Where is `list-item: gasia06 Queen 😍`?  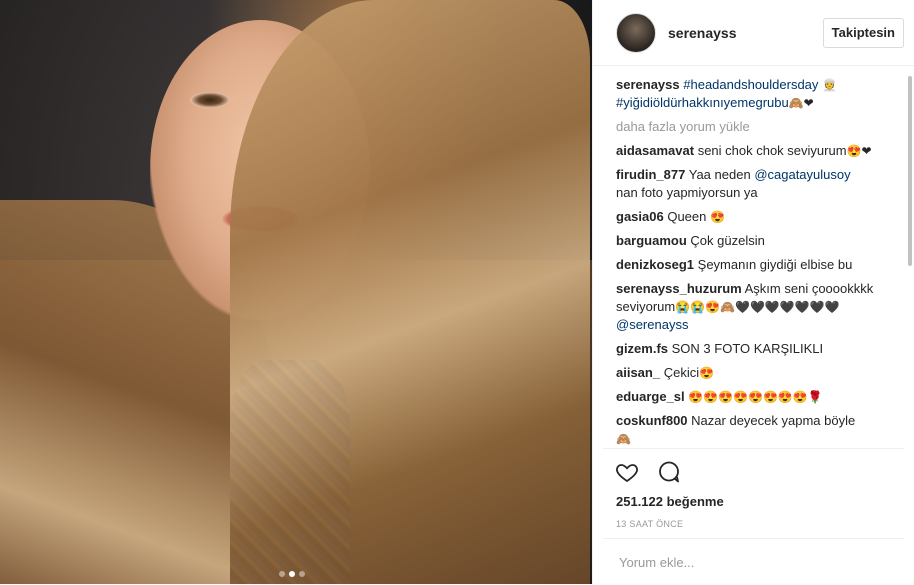 list-item: gasia06 Queen 😍 is located at coordinates (758, 217).